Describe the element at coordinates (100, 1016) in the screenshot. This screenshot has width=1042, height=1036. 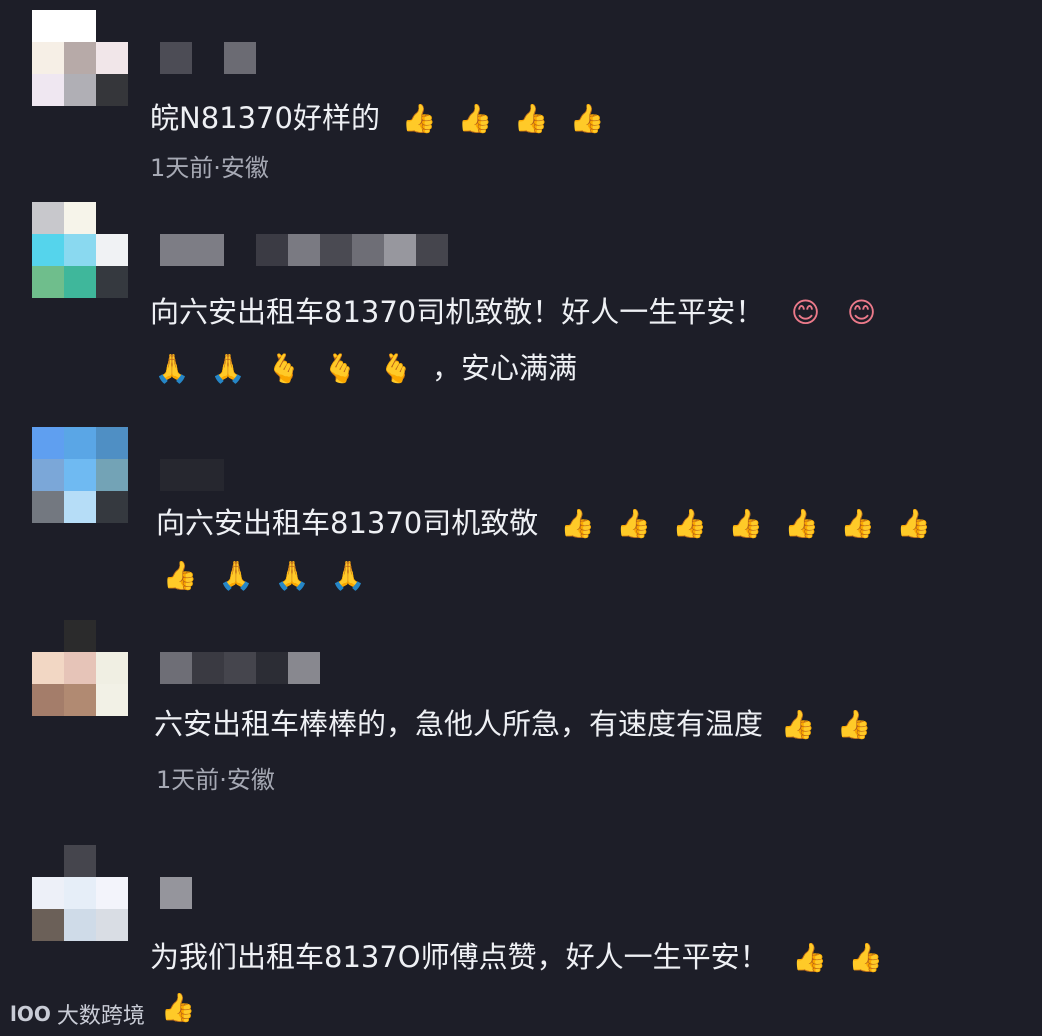
I see `watermark-text: 大数跨境` at that location.